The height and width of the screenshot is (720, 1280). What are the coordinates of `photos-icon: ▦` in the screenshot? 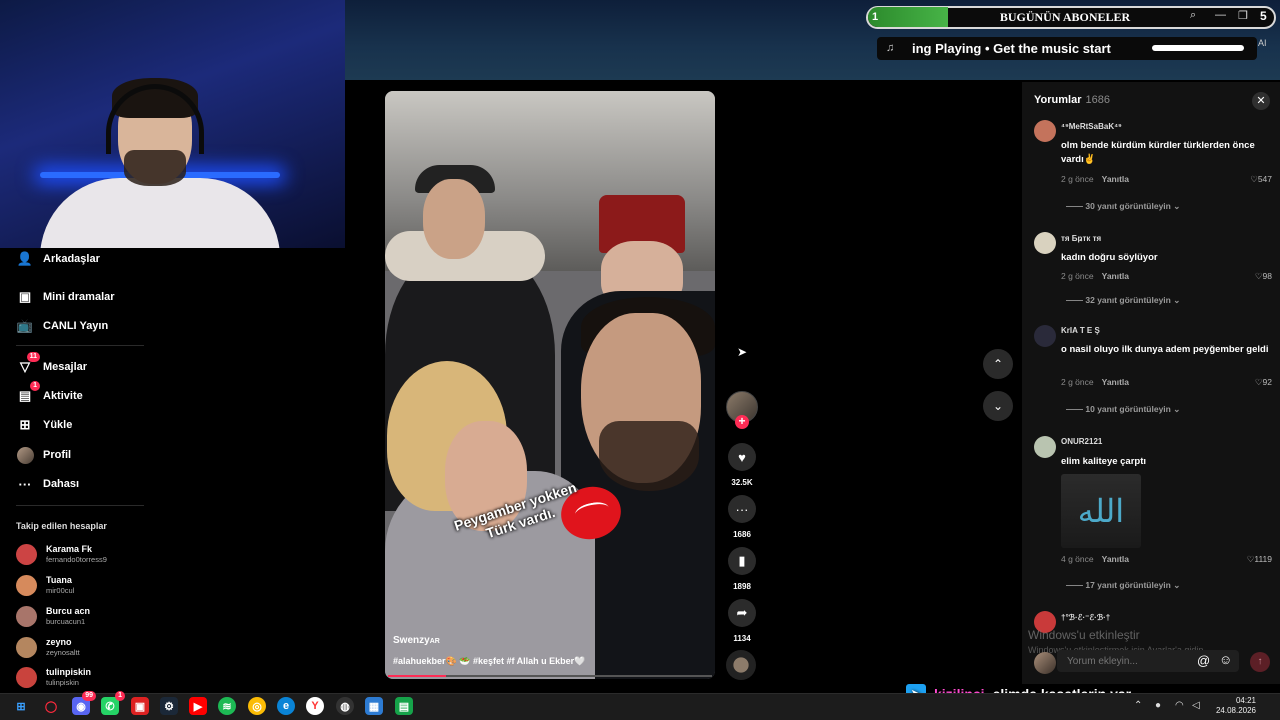 It's located at (374, 706).